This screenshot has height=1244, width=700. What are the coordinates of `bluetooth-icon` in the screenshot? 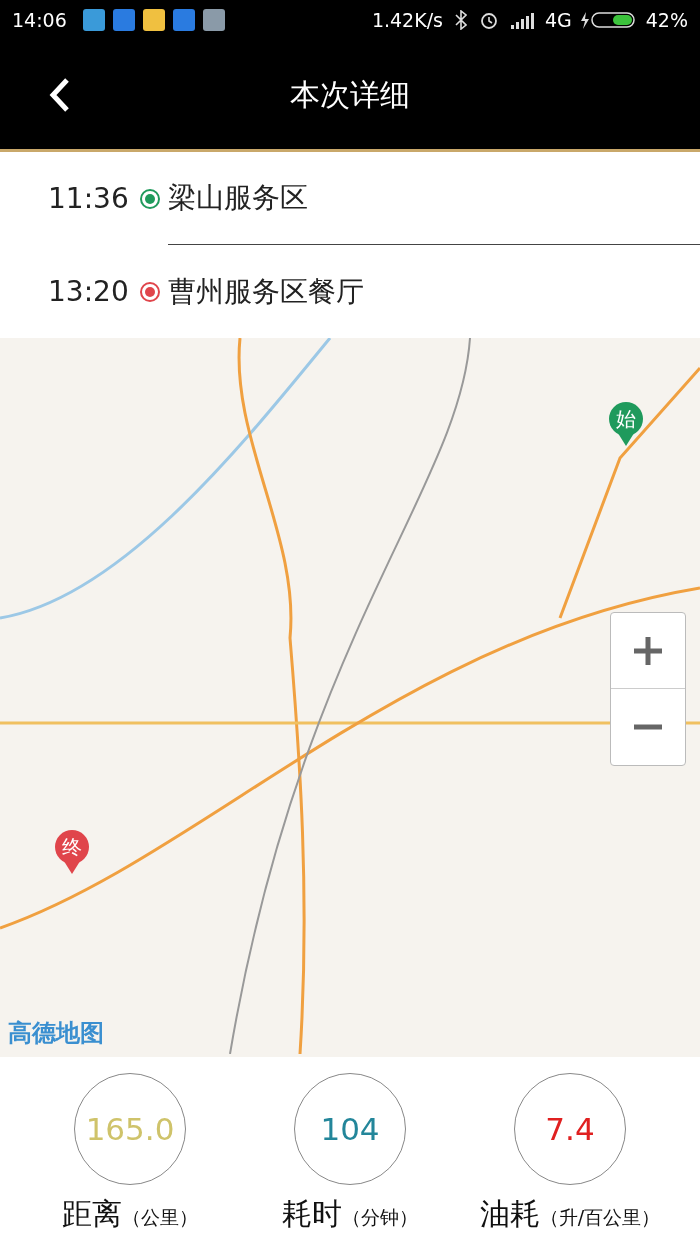 It's located at (460, 20).